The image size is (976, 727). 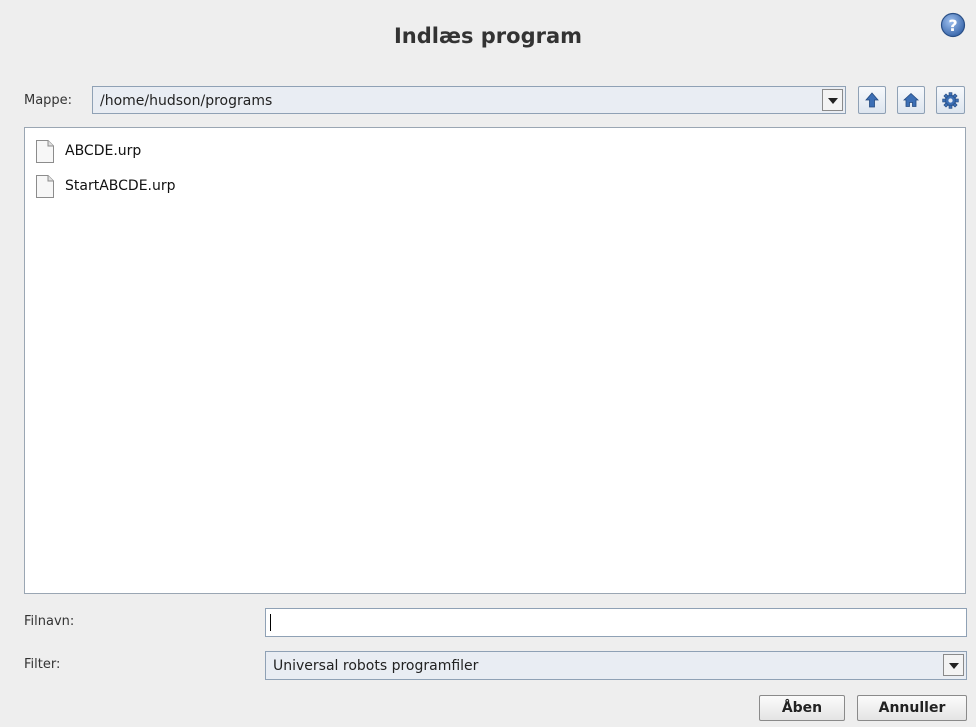 What do you see at coordinates (49, 621) in the screenshot?
I see `filename-label: Filnavn:` at bounding box center [49, 621].